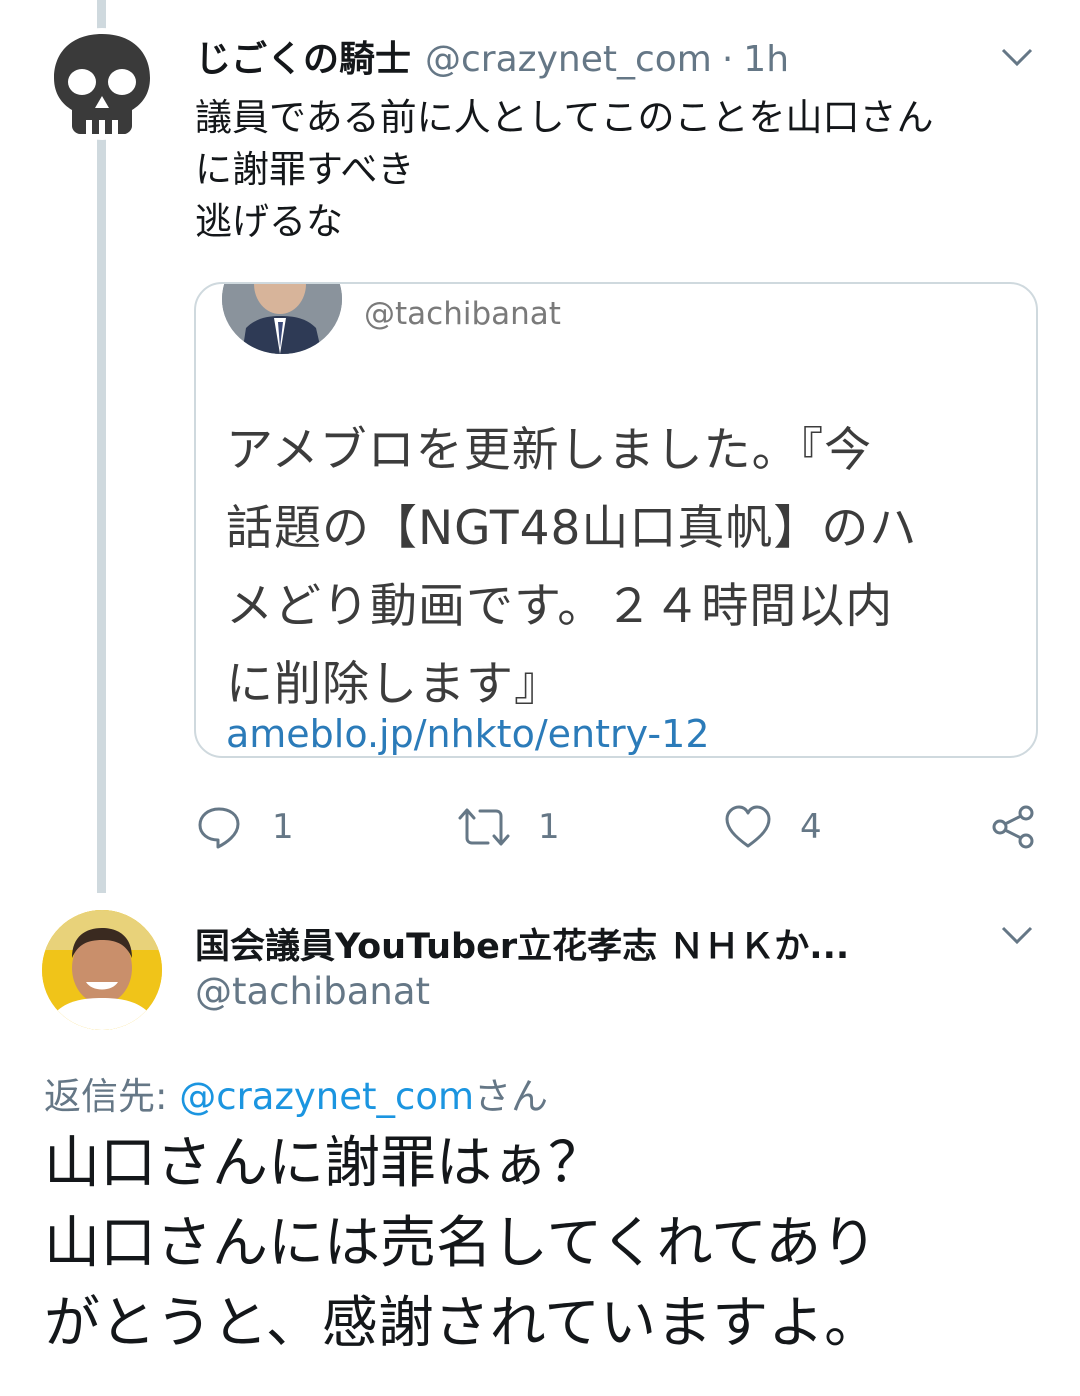 Image resolution: width=1080 pixels, height=1396 pixels. I want to click on person-photo-icon, so click(282, 319).